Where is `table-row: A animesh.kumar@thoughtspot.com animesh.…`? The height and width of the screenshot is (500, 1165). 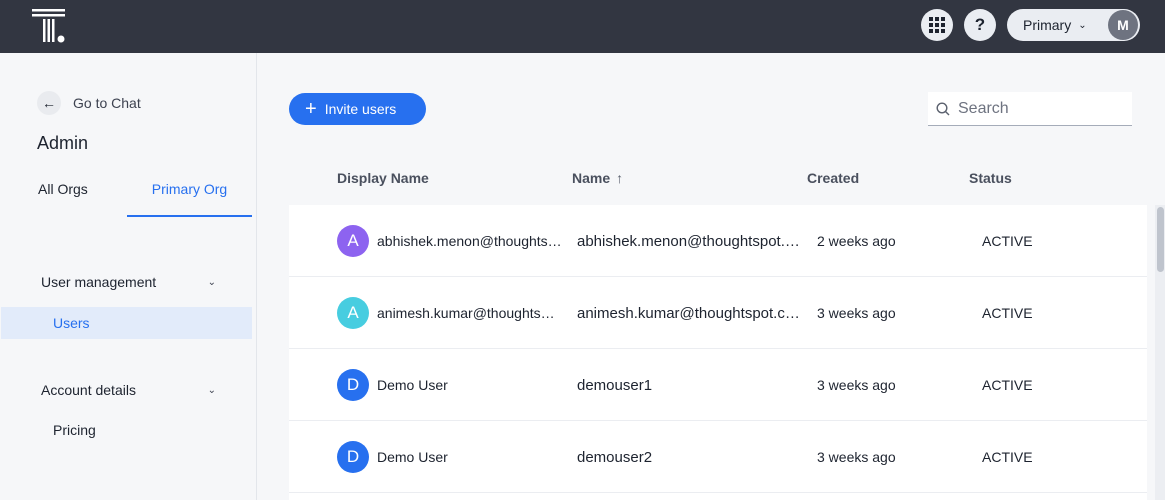 table-row: A animesh.kumar@thoughtspot.com animesh.… is located at coordinates (718, 313).